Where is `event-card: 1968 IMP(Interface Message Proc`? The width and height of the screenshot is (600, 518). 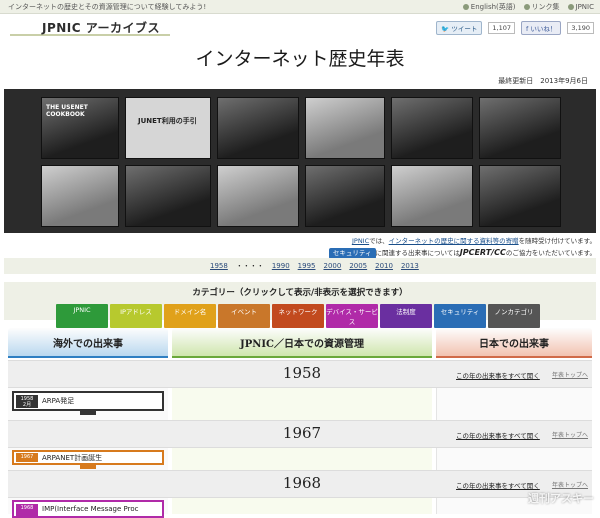
event-card: 1968 IMP(Interface Message Proc is located at coordinates (88, 509).